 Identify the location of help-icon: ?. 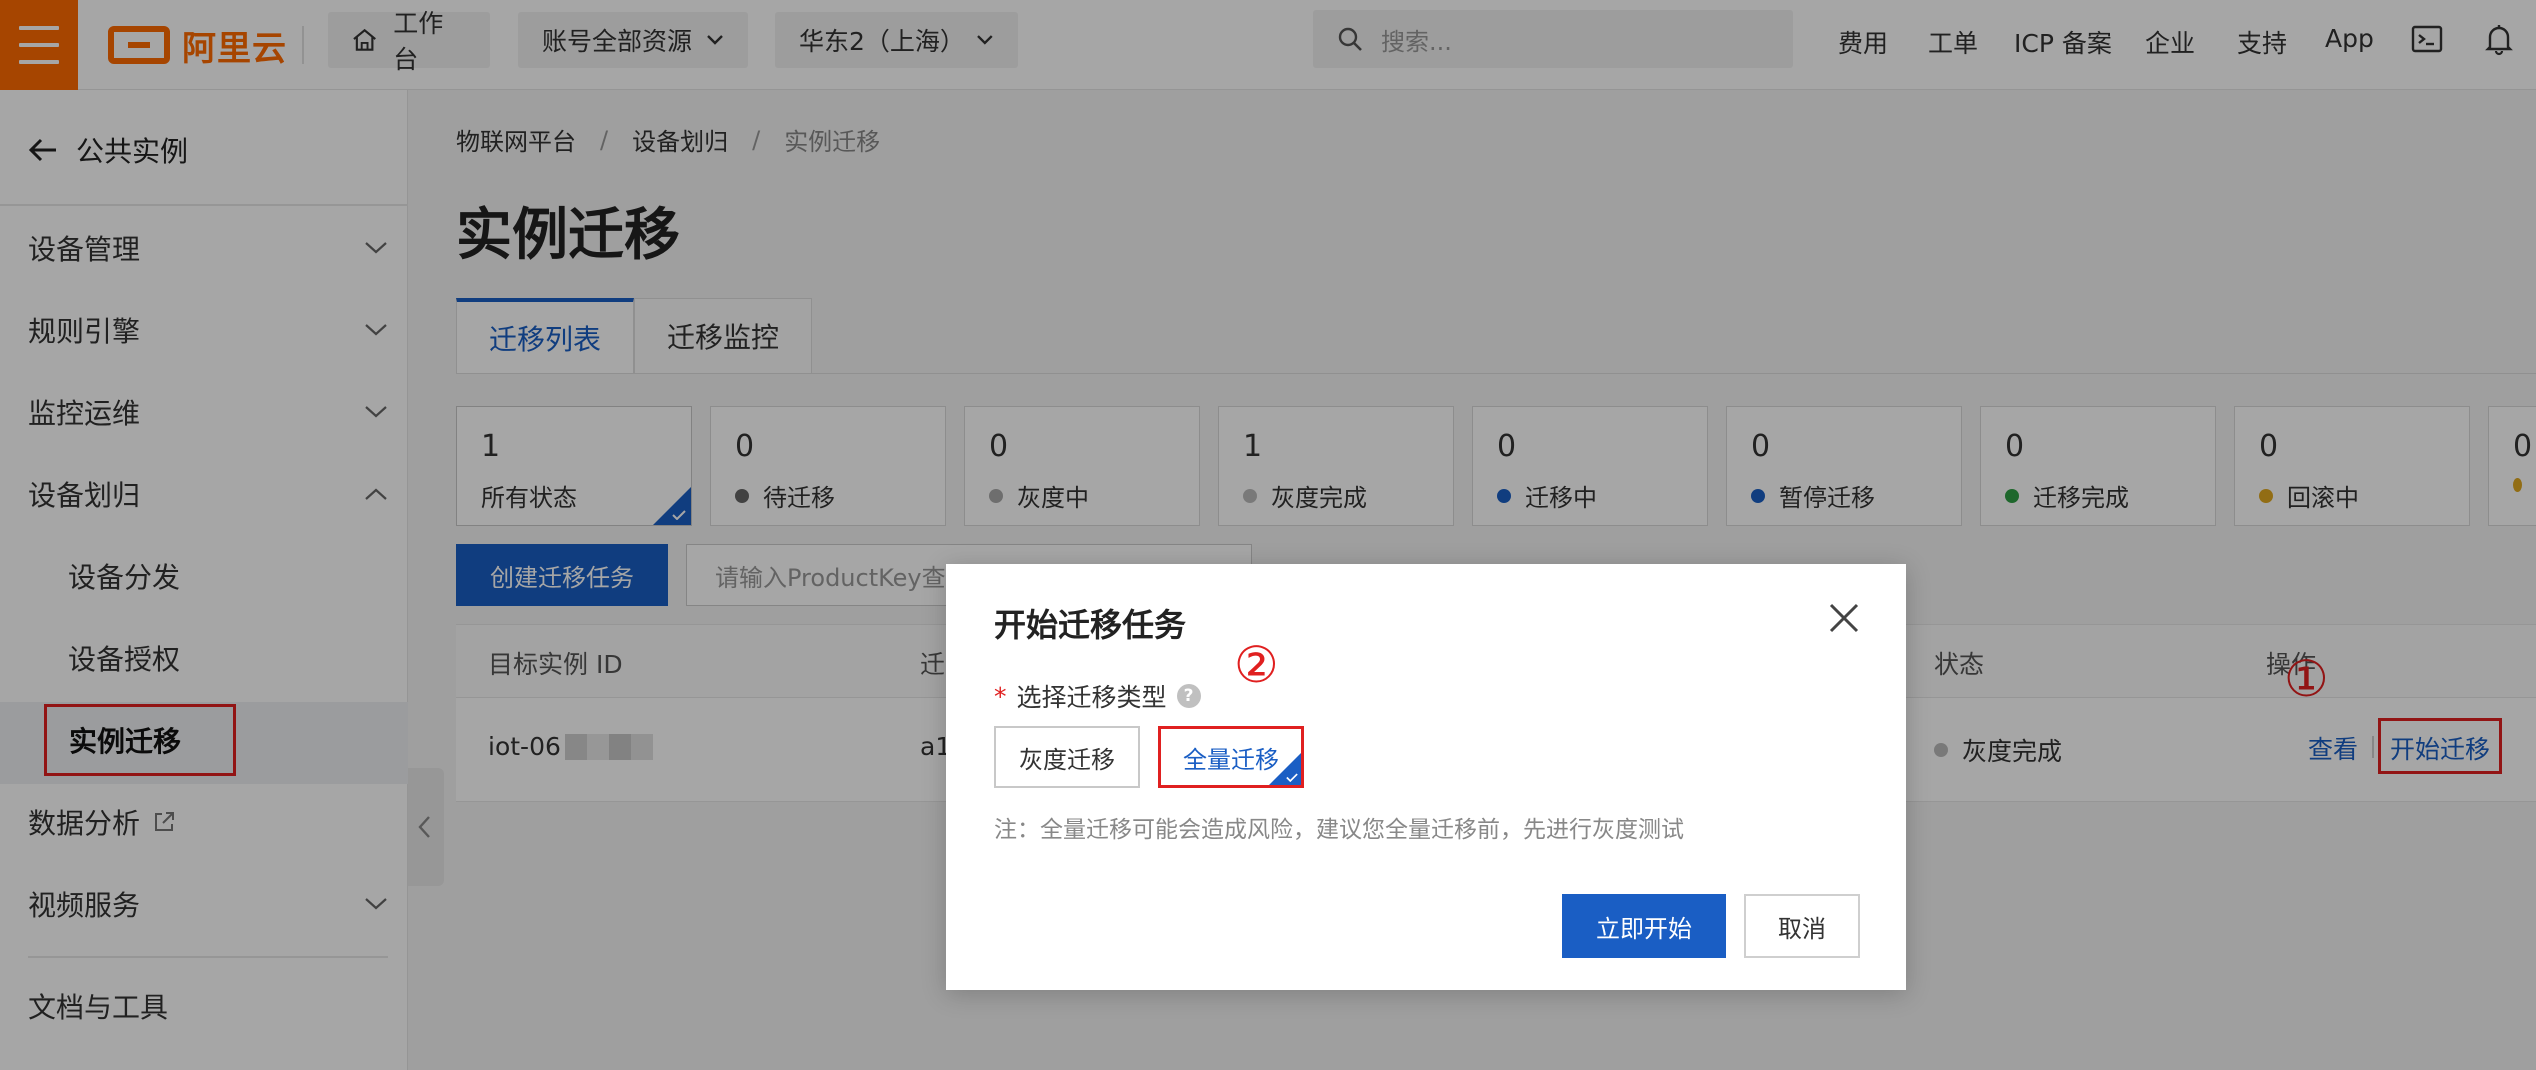
(1188, 696).